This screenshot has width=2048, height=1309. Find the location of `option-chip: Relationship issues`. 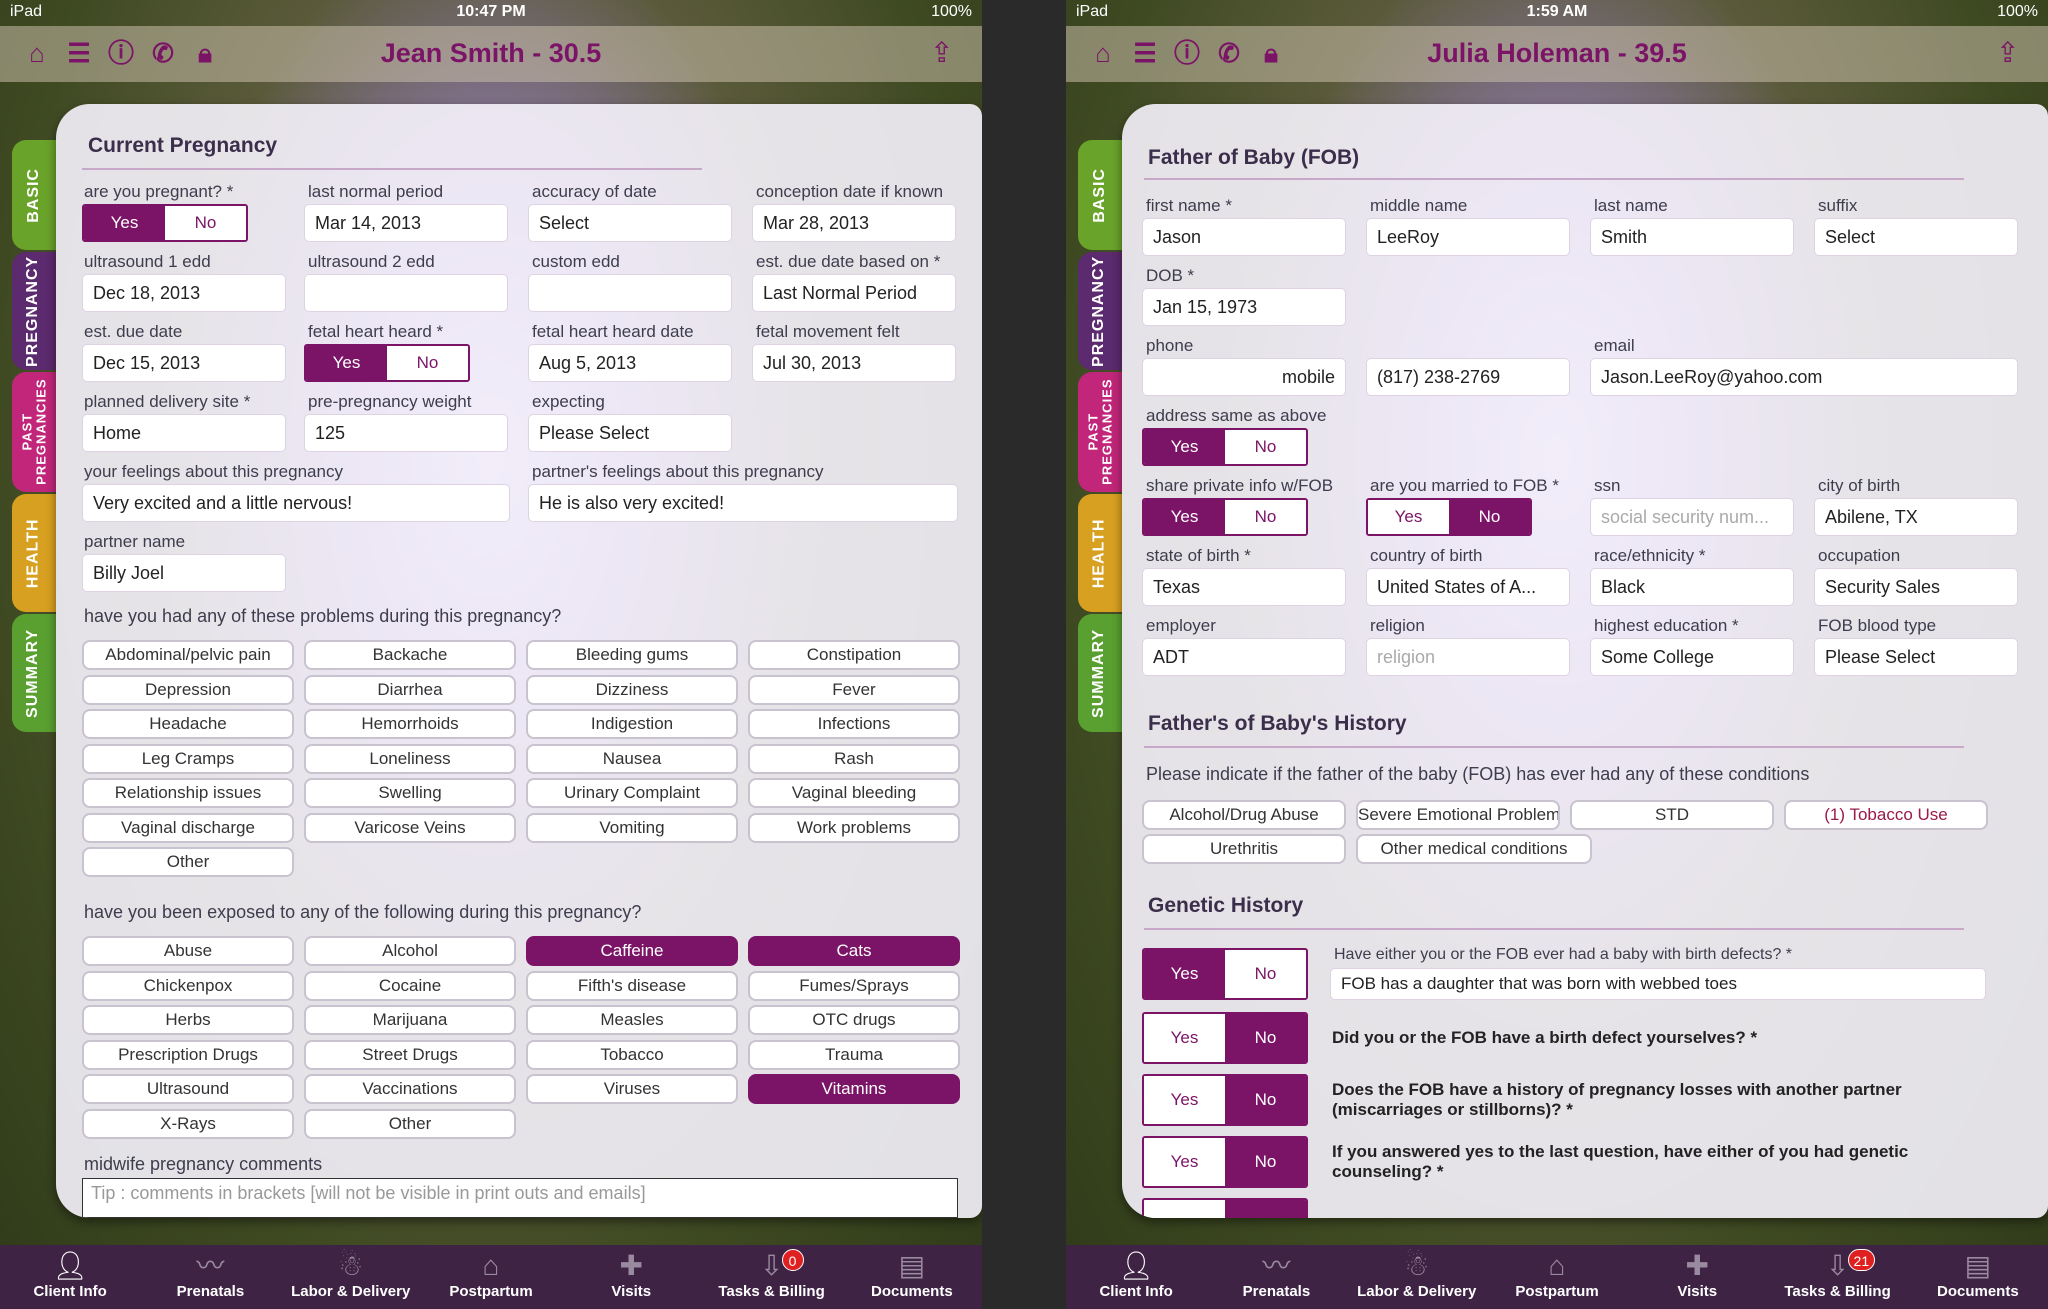

option-chip: Relationship issues is located at coordinates (188, 793).